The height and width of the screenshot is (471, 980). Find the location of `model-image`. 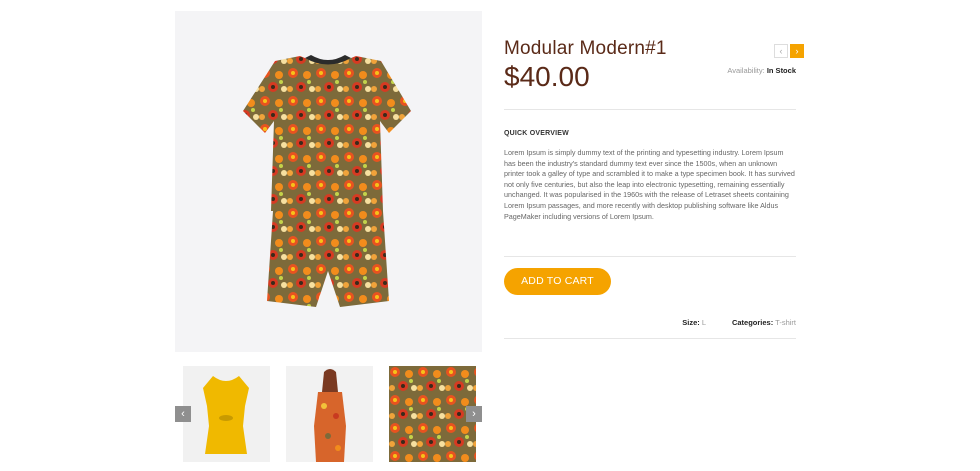

model-image is located at coordinates (329, 414).